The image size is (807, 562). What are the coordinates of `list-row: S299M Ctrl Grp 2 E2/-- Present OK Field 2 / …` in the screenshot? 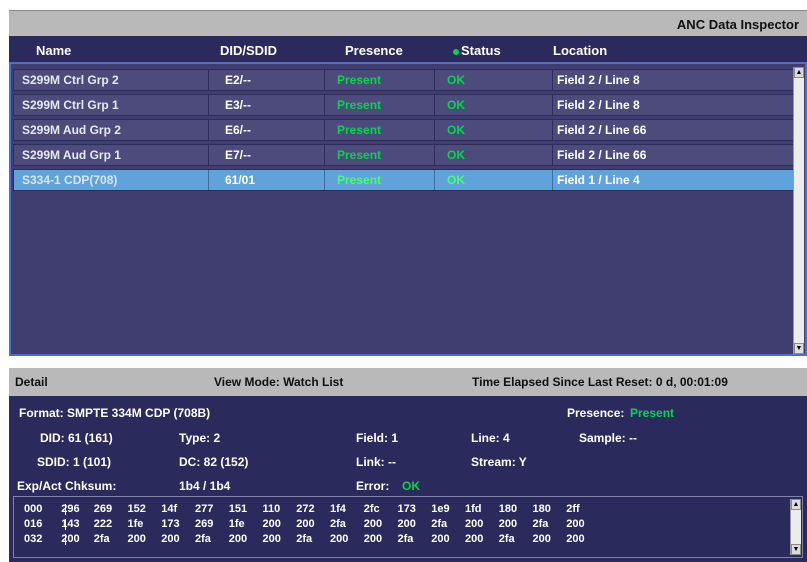 It's located at (404, 80).